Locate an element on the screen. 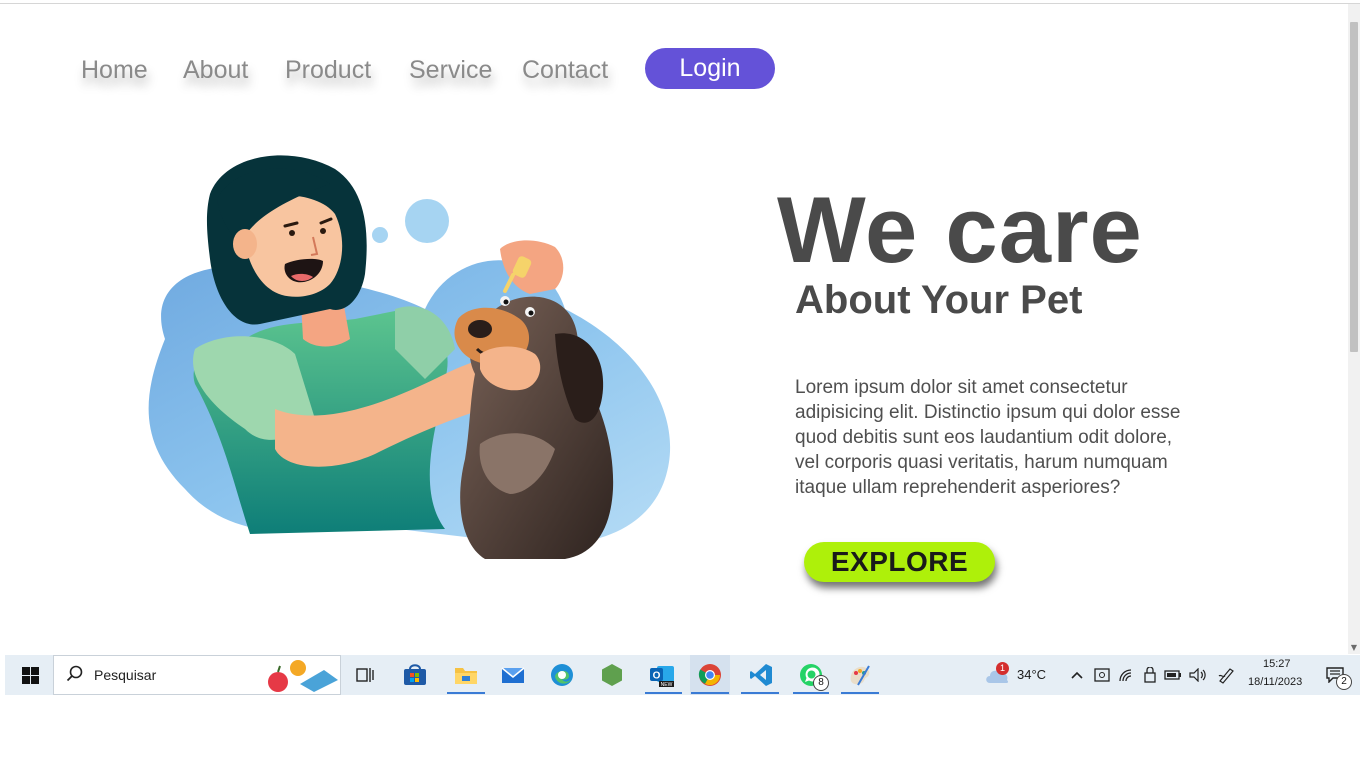 The height and width of the screenshot is (768, 1360). hero-title: We care is located at coordinates (960, 229).